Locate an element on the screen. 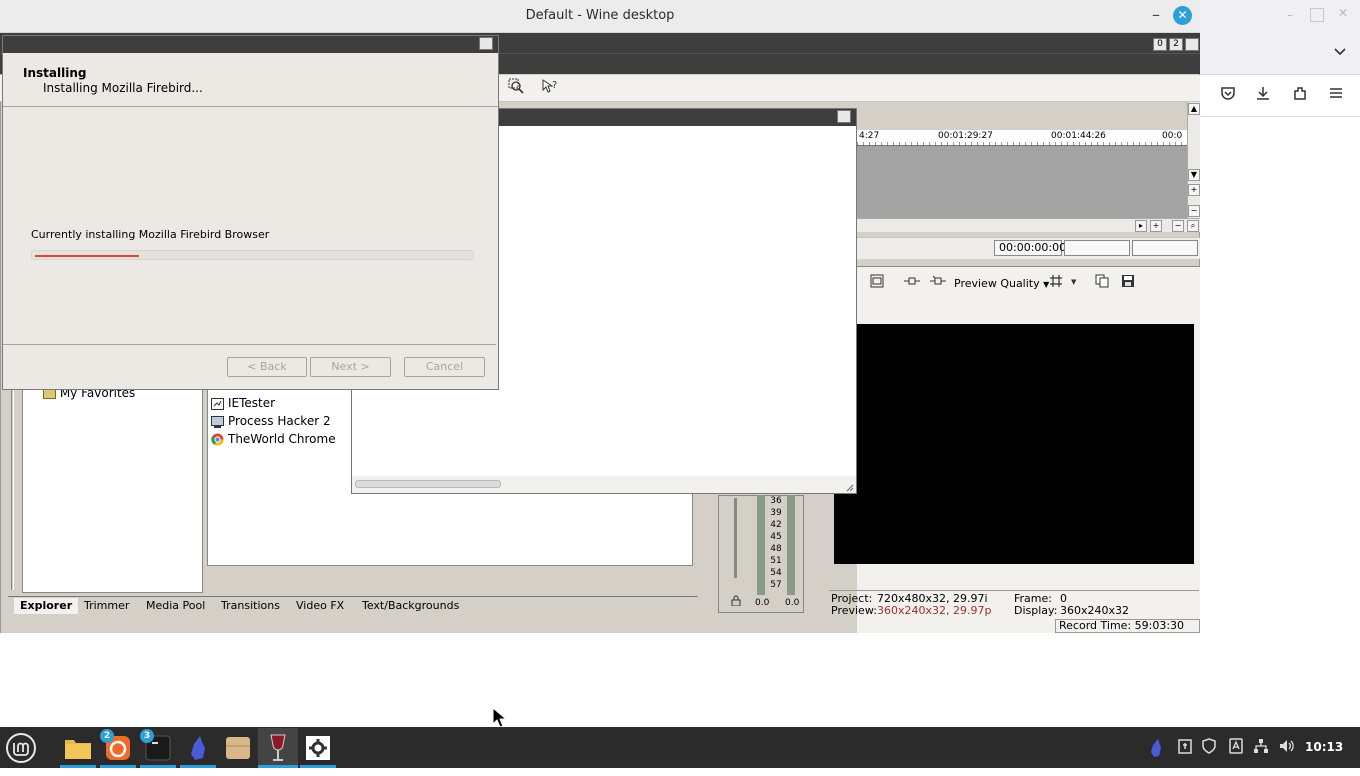 The height and width of the screenshot is (776, 1360). file-name: Process Hacker 2 is located at coordinates (279, 421).